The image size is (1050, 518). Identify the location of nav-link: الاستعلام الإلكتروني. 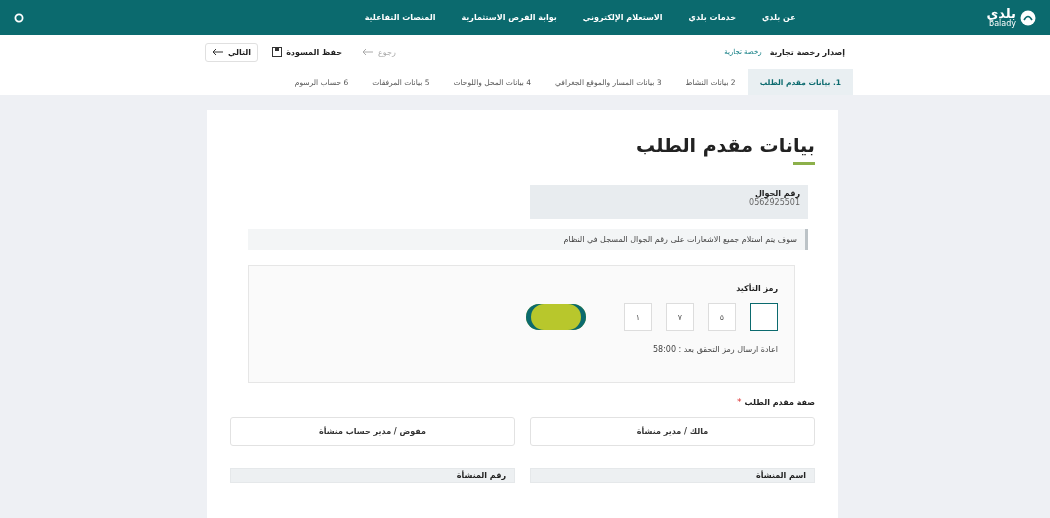
(622, 17).